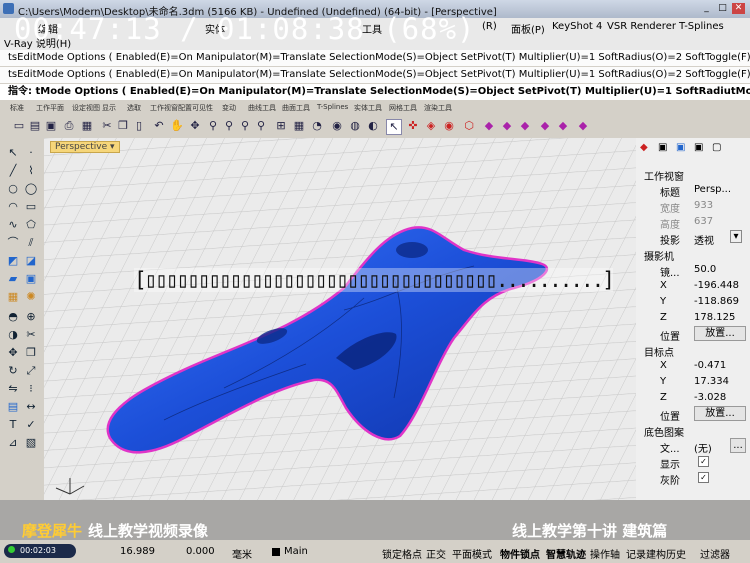  What do you see at coordinates (31, 443) in the screenshot?
I see `hatch-icon: ▧` at bounding box center [31, 443].